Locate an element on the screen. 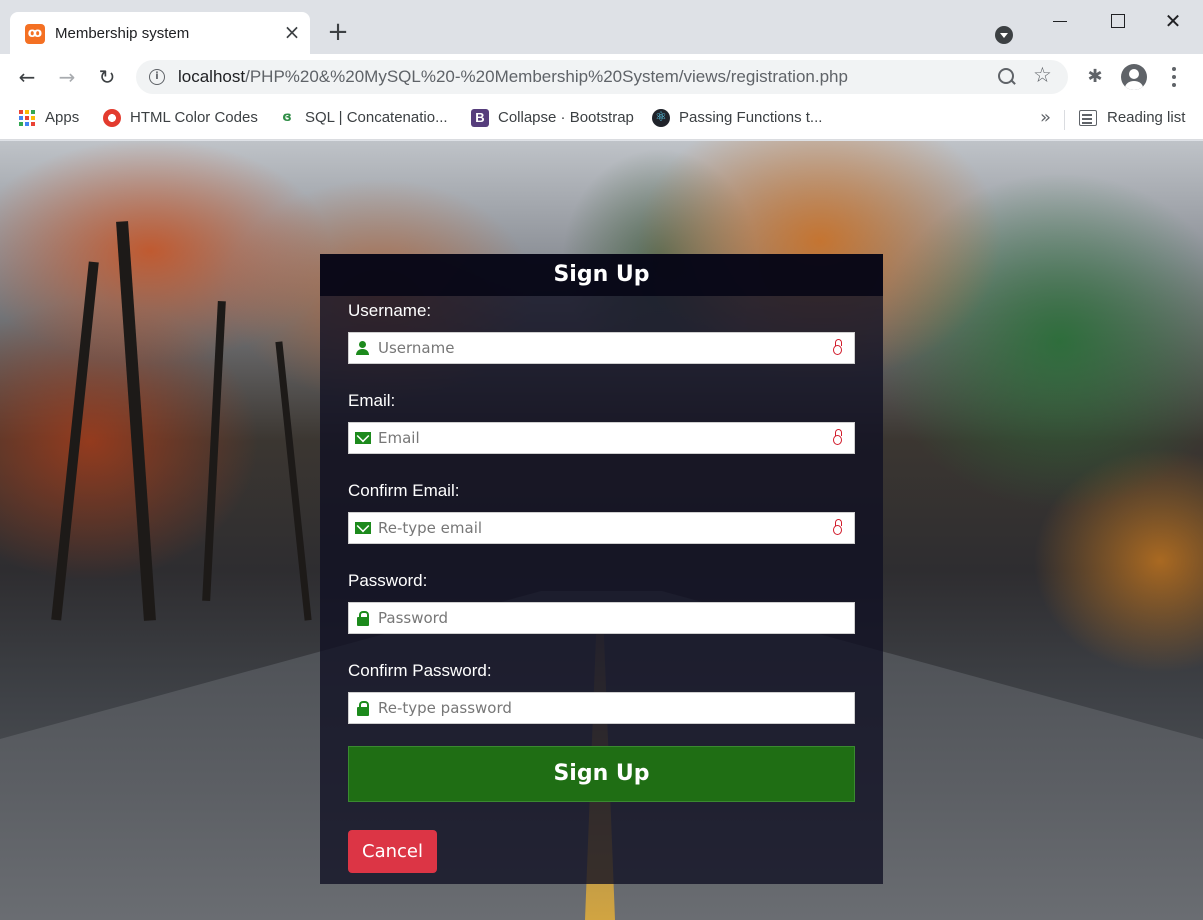  bookmark-html-color-codes: HTML Color Codes is located at coordinates (180, 119).